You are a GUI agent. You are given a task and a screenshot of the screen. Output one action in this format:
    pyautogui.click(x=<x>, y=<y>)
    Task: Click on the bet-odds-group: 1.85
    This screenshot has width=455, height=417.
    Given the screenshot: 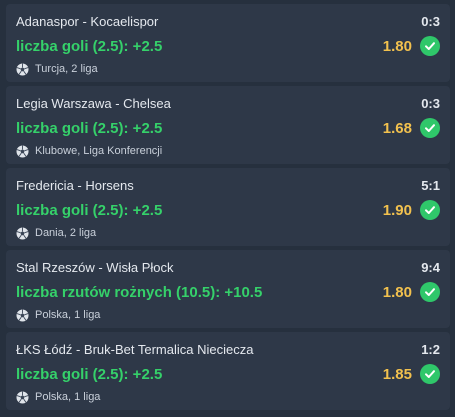 What is the action you would take?
    pyautogui.click(x=411, y=374)
    